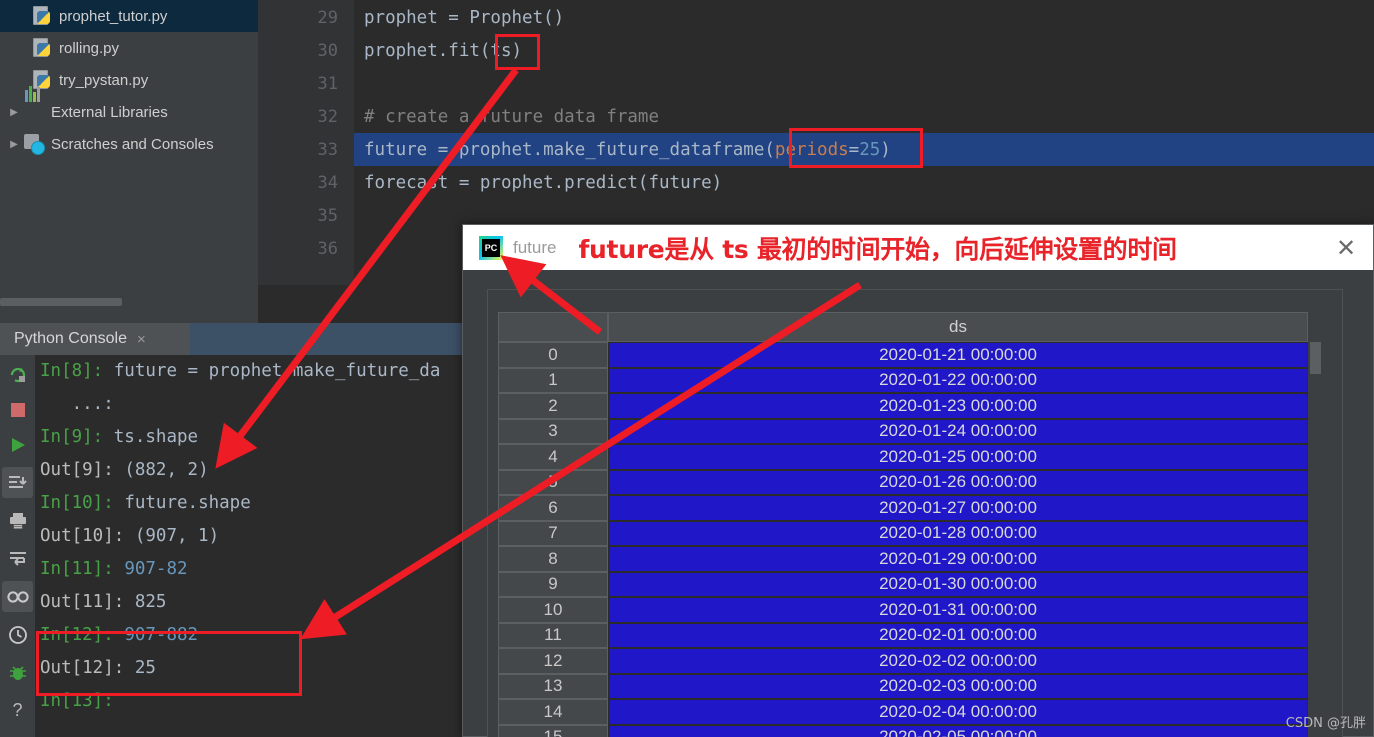 This screenshot has height=737, width=1374. Describe the element at coordinates (491, 247) in the screenshot. I see `pycharm-icon` at that location.